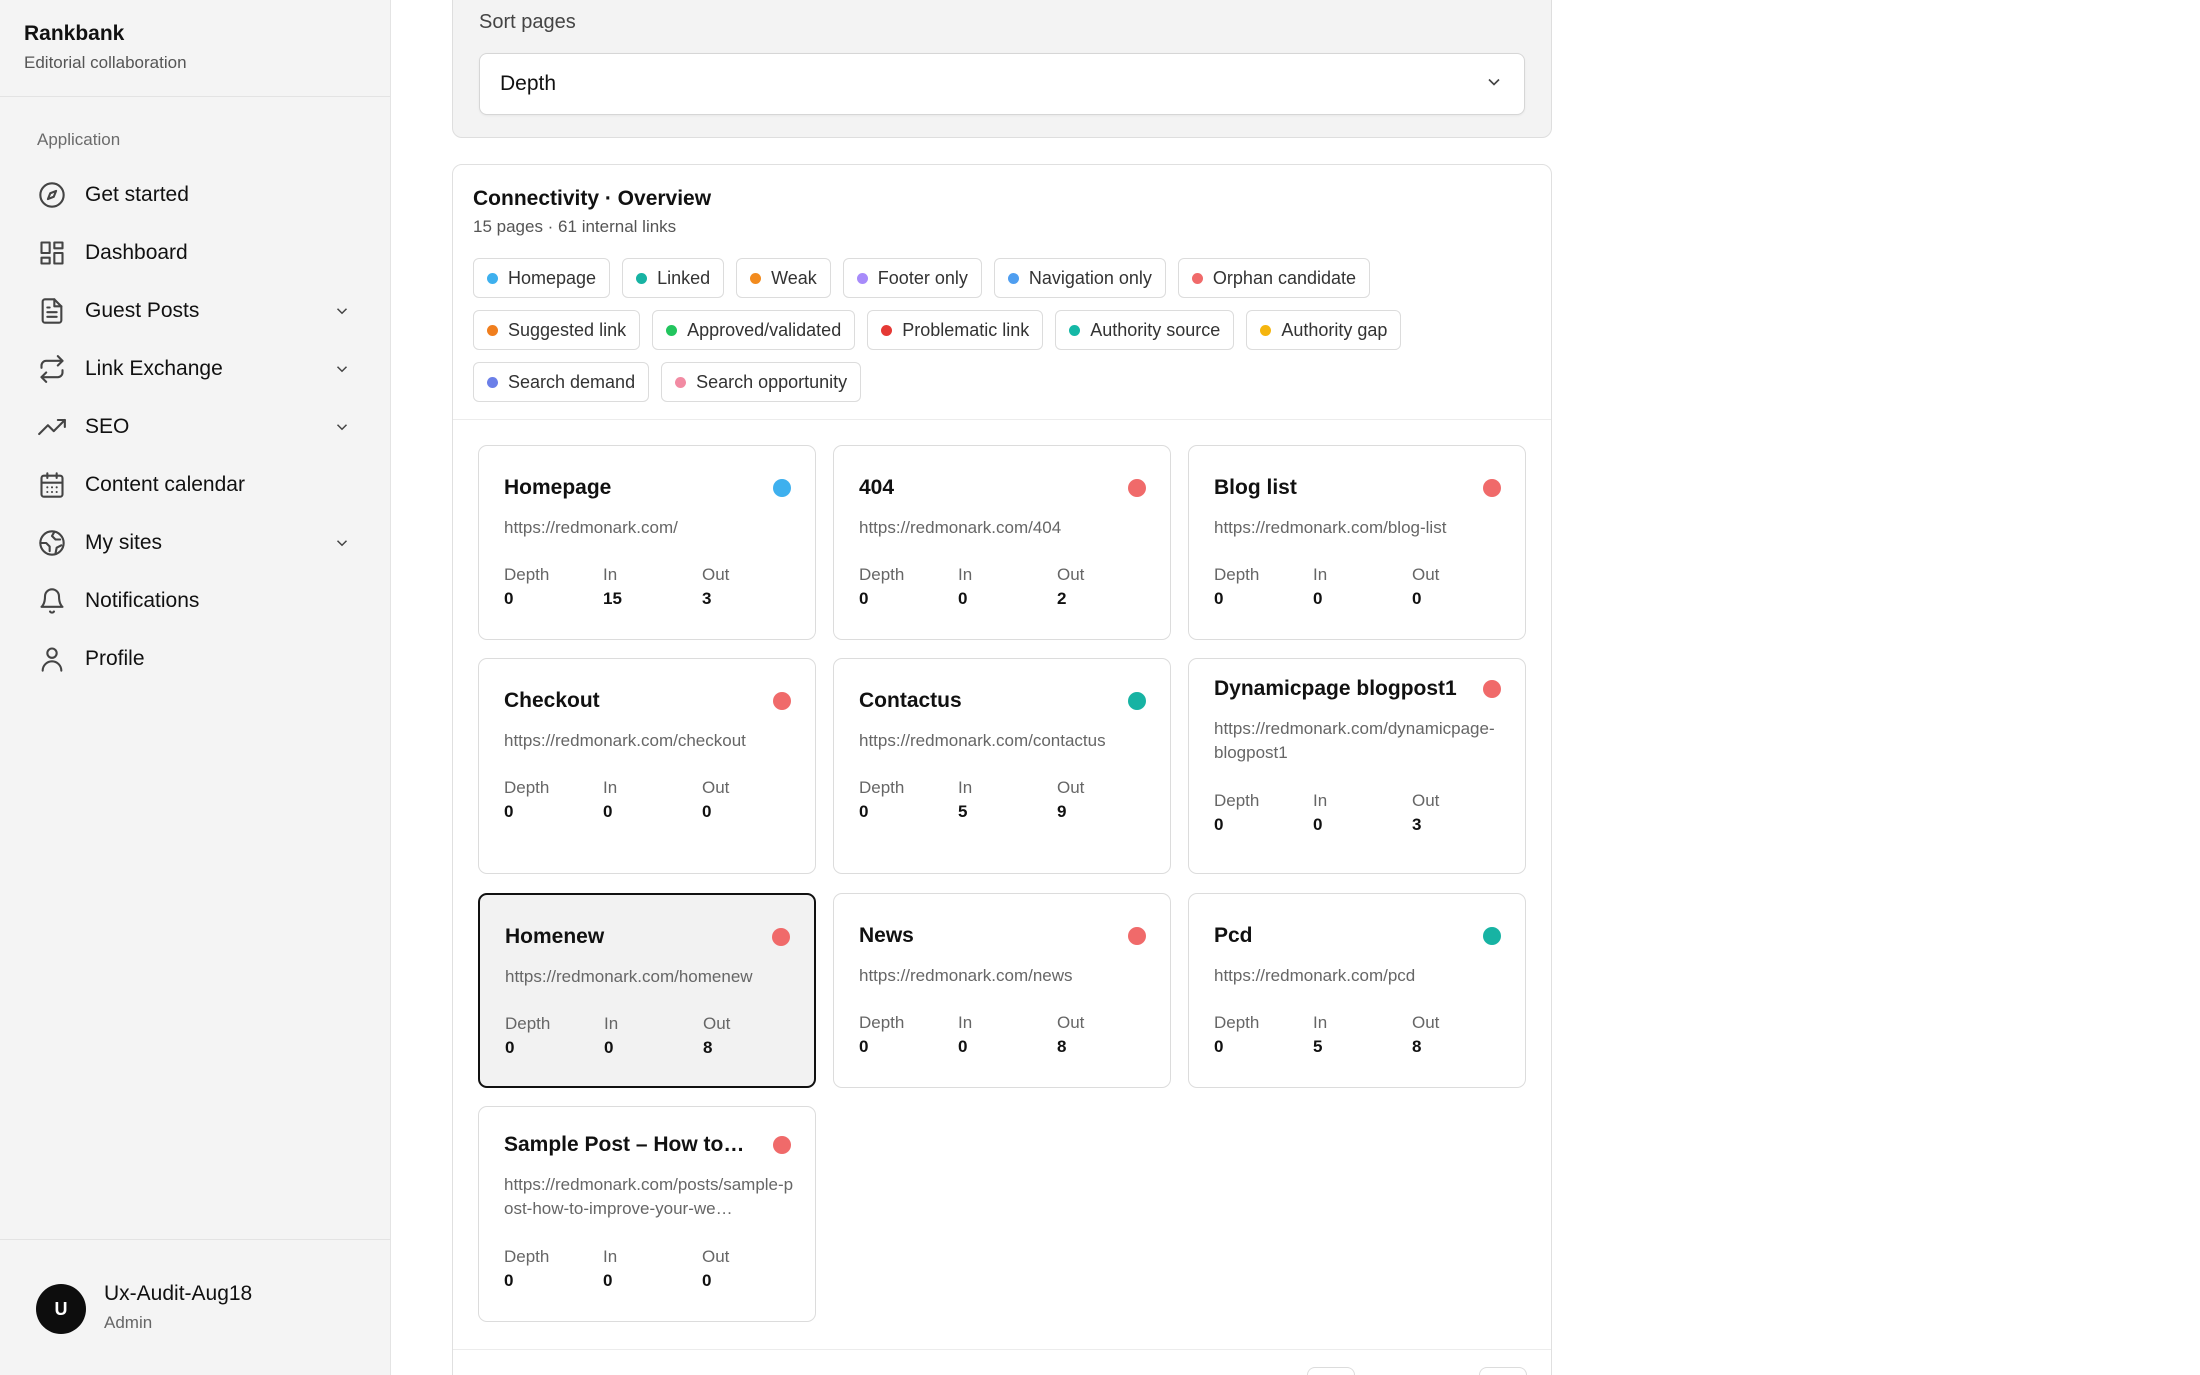  Describe the element at coordinates (877, 487) in the screenshot. I see `page-card-title: 404` at that location.